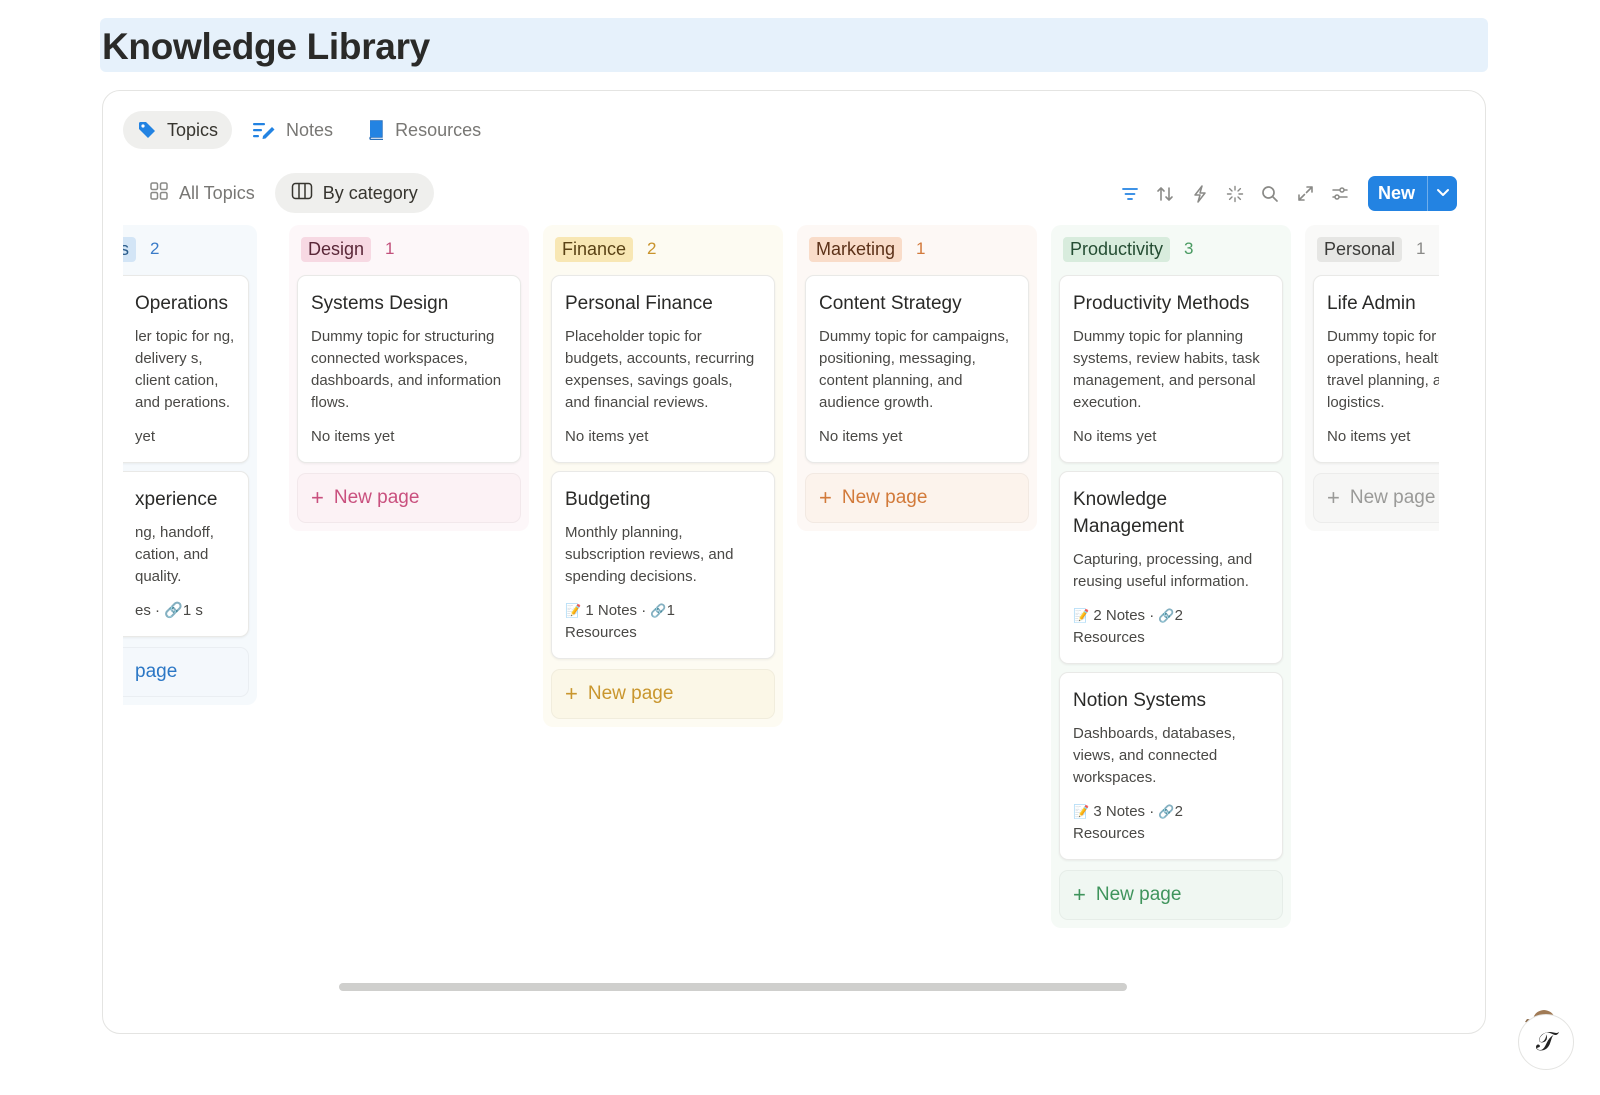 The width and height of the screenshot is (1600, 1095). What do you see at coordinates (145, 436) in the screenshot?
I see `card-meta: yet` at bounding box center [145, 436].